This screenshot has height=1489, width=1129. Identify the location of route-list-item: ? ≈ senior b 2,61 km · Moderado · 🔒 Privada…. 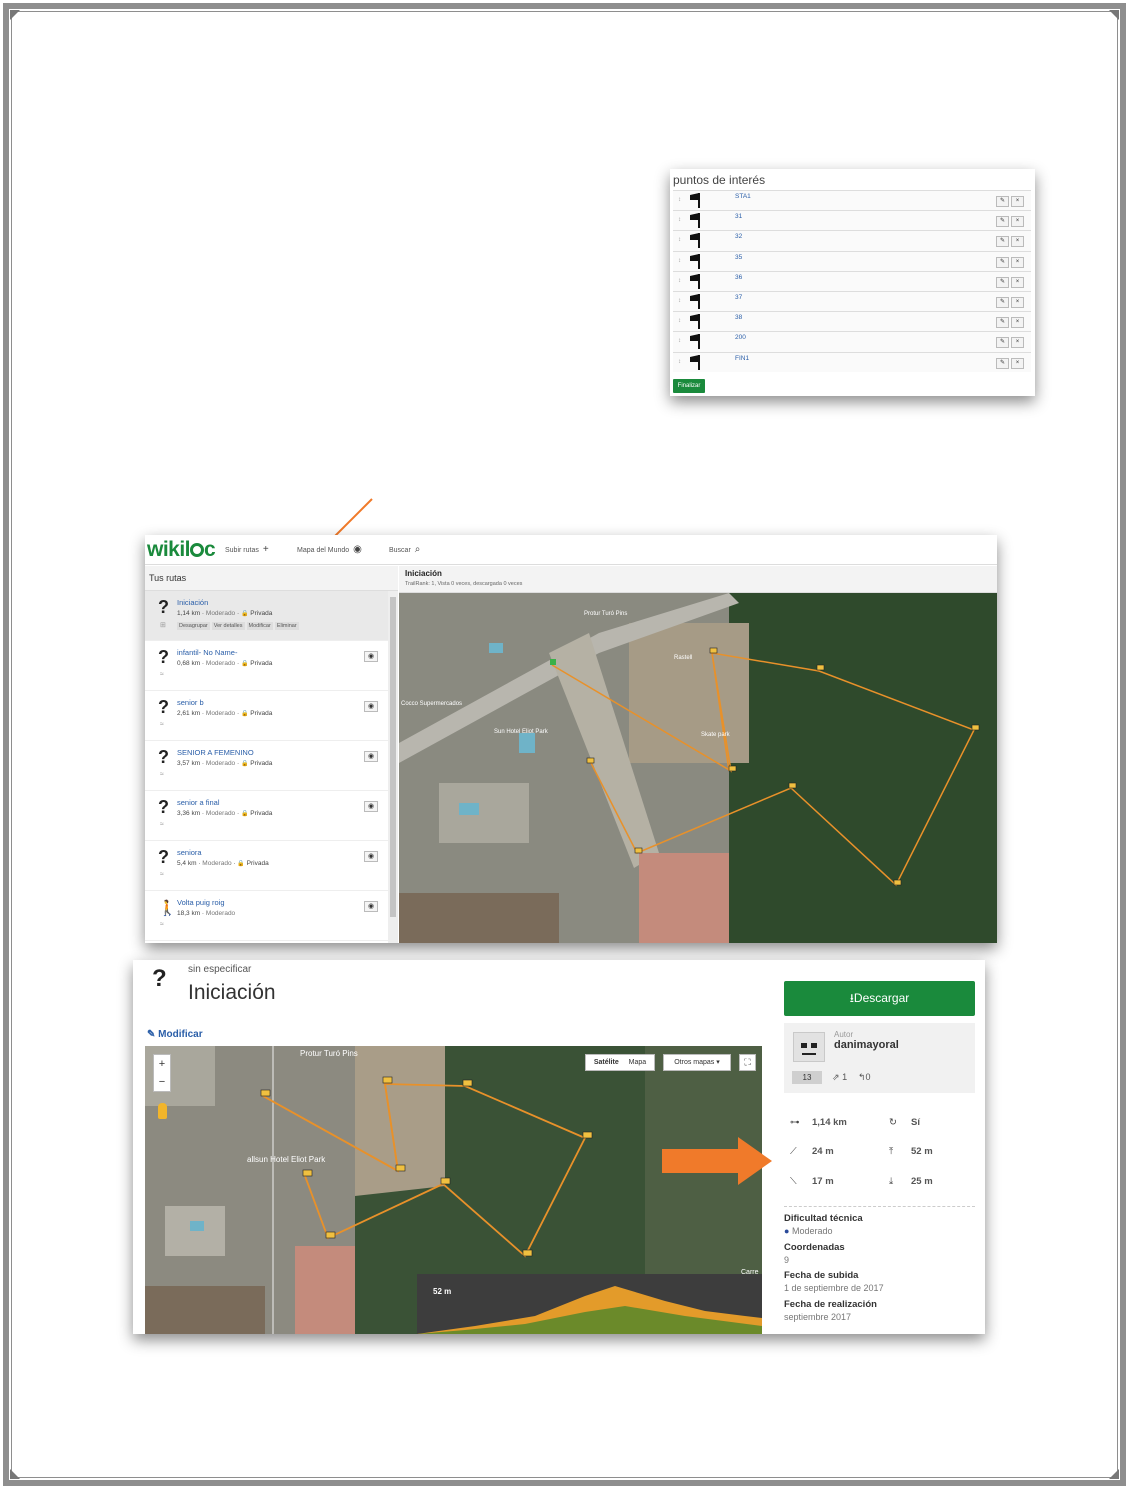
(266, 716).